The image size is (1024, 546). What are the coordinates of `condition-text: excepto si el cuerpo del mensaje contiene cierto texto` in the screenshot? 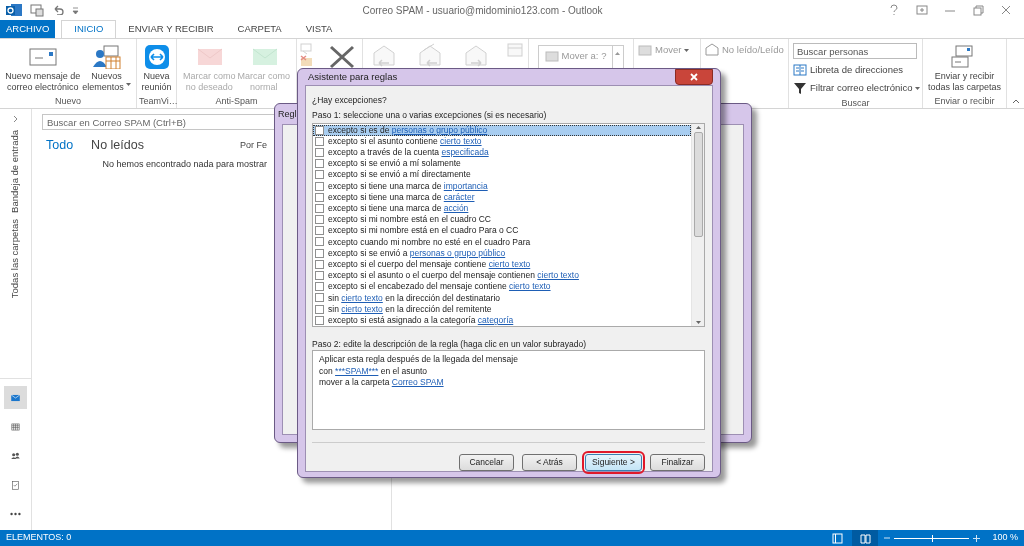 It's located at (429, 264).